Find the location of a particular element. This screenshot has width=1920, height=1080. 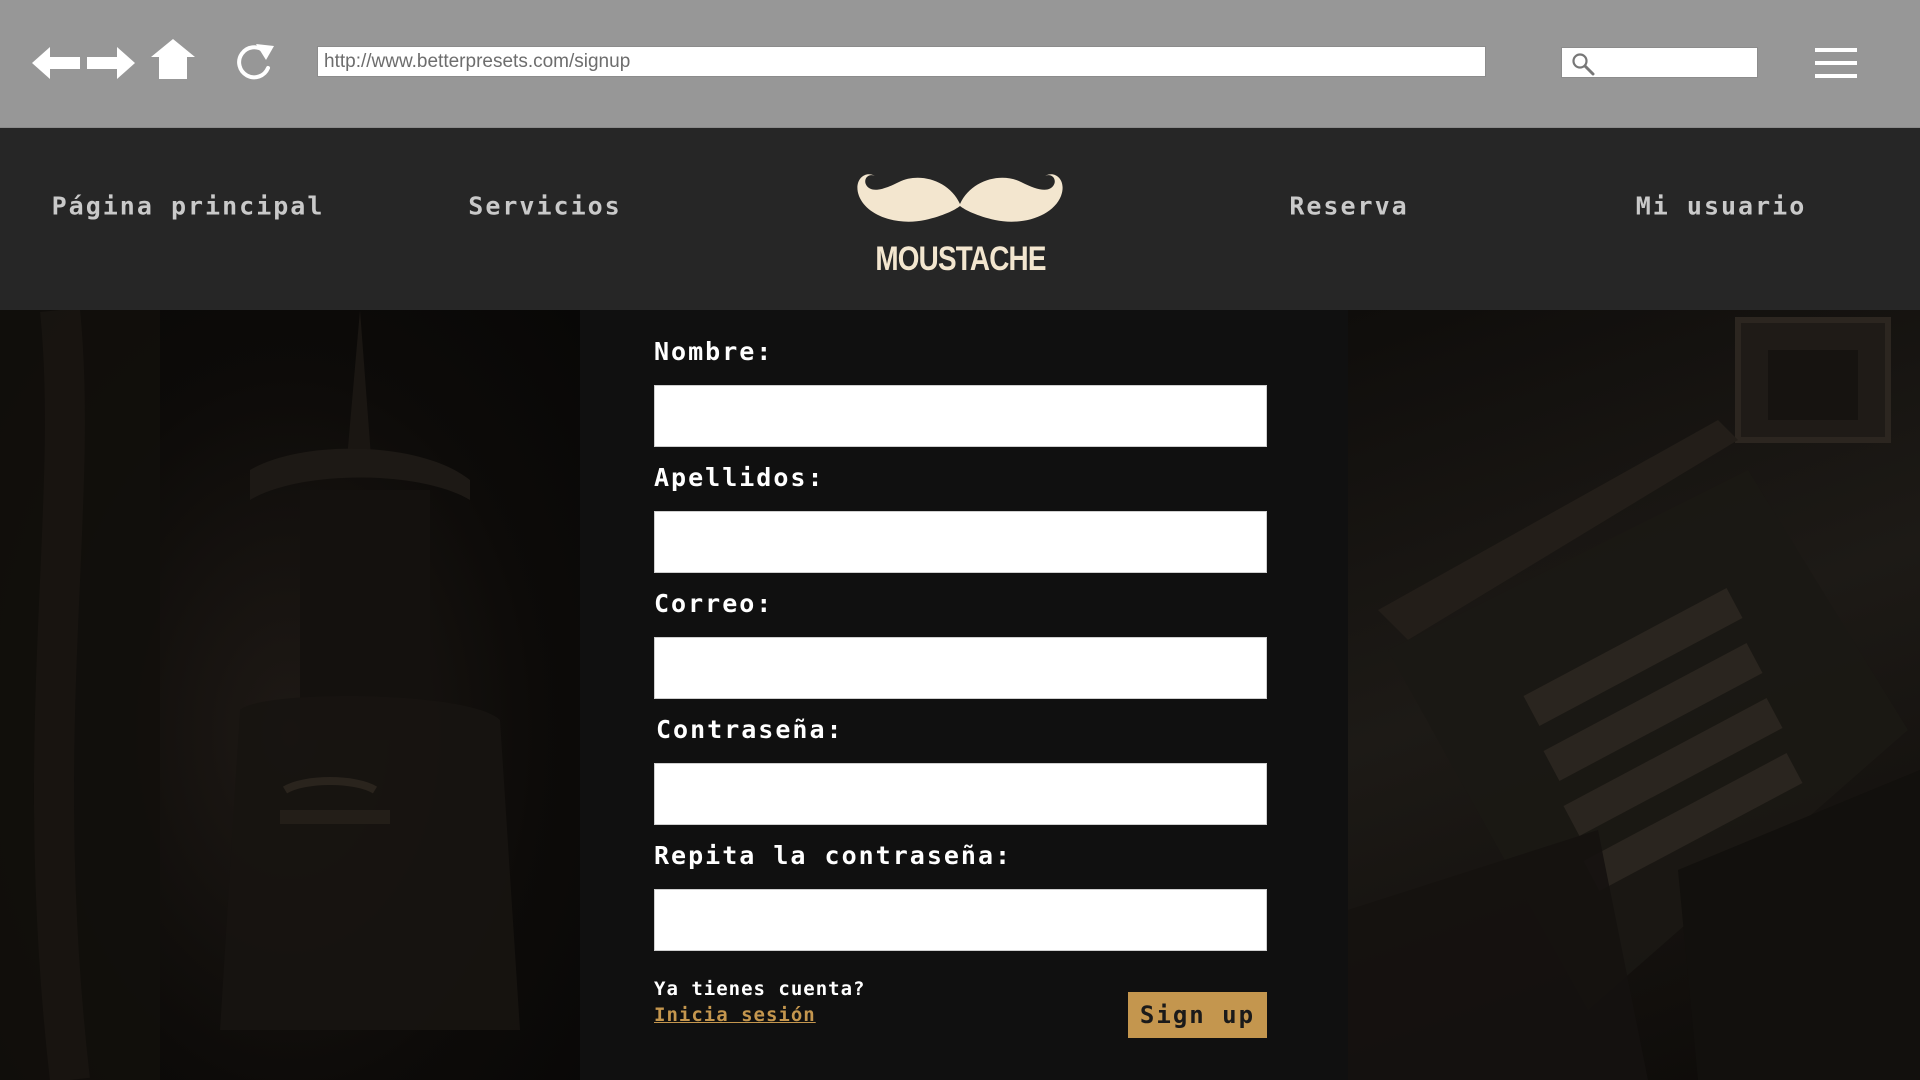

reload-icon is located at coordinates (255, 62).